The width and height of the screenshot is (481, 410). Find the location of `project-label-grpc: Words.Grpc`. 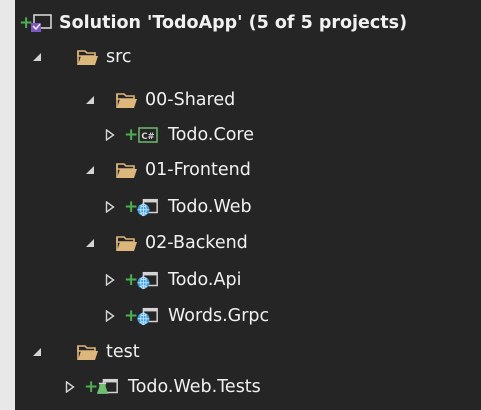

project-label-grpc: Words.Grpc is located at coordinates (219, 316).